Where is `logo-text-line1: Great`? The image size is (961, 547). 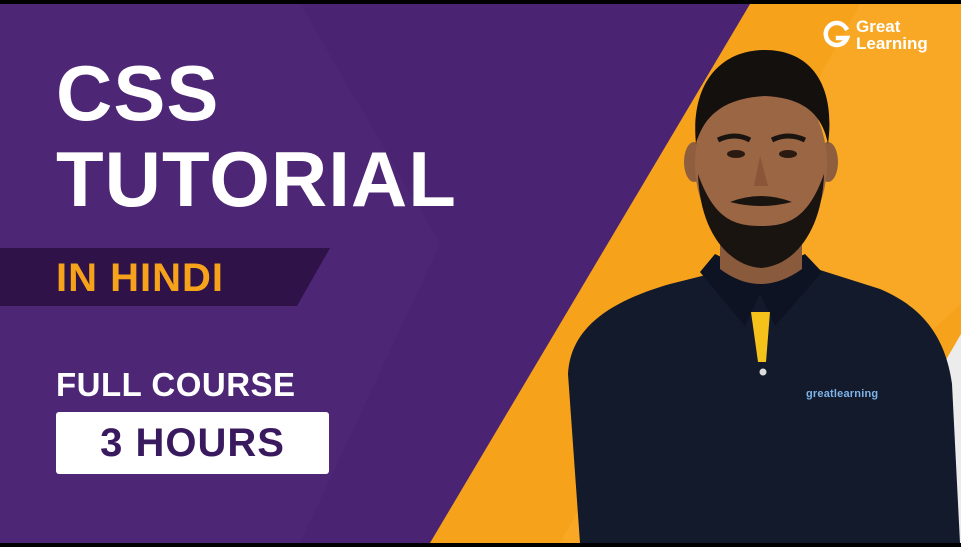
logo-text-line1: Great is located at coordinates (878, 26).